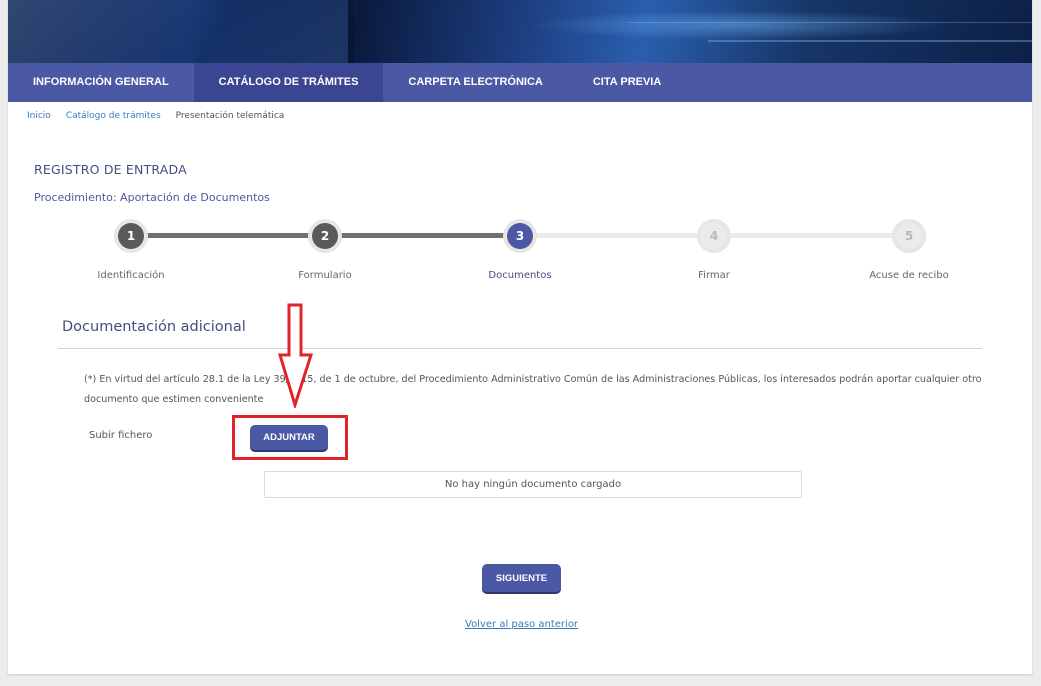 The image size is (1041, 686). Describe the element at coordinates (627, 82) in the screenshot. I see `nav-item-cita-previa: CITA PREVIA` at that location.